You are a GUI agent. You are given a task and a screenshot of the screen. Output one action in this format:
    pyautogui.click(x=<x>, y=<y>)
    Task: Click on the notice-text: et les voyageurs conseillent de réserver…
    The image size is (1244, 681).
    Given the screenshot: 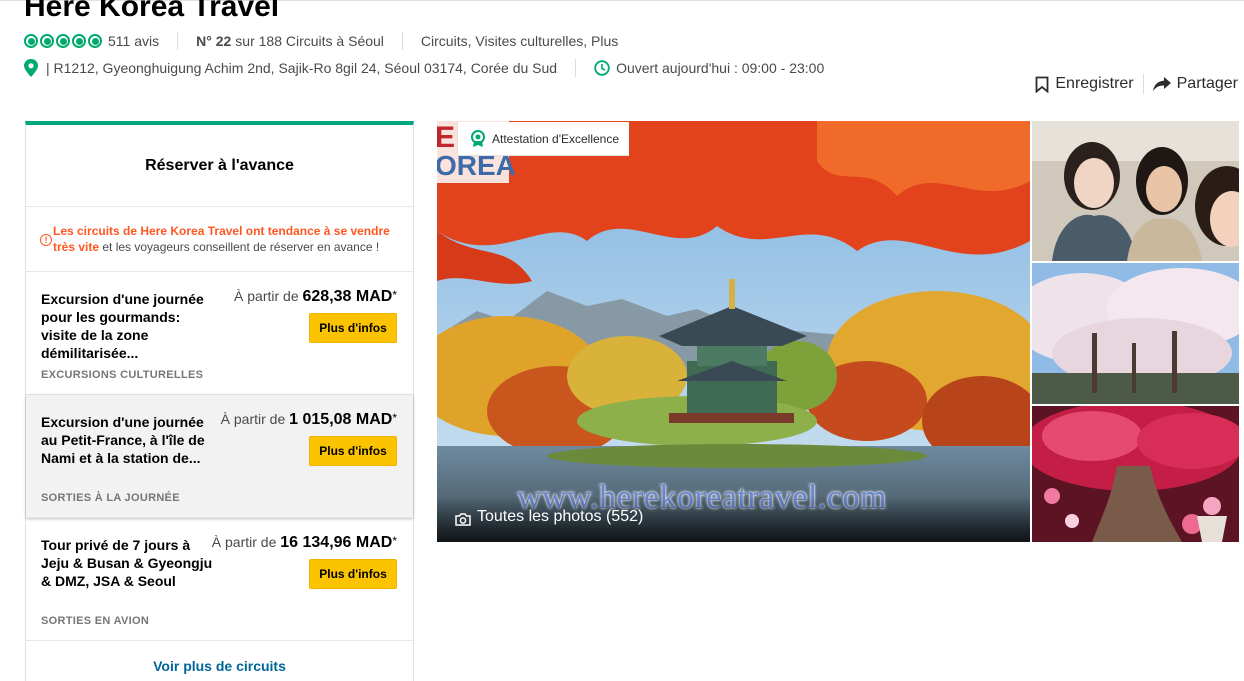 What is the action you would take?
    pyautogui.click(x=239, y=247)
    